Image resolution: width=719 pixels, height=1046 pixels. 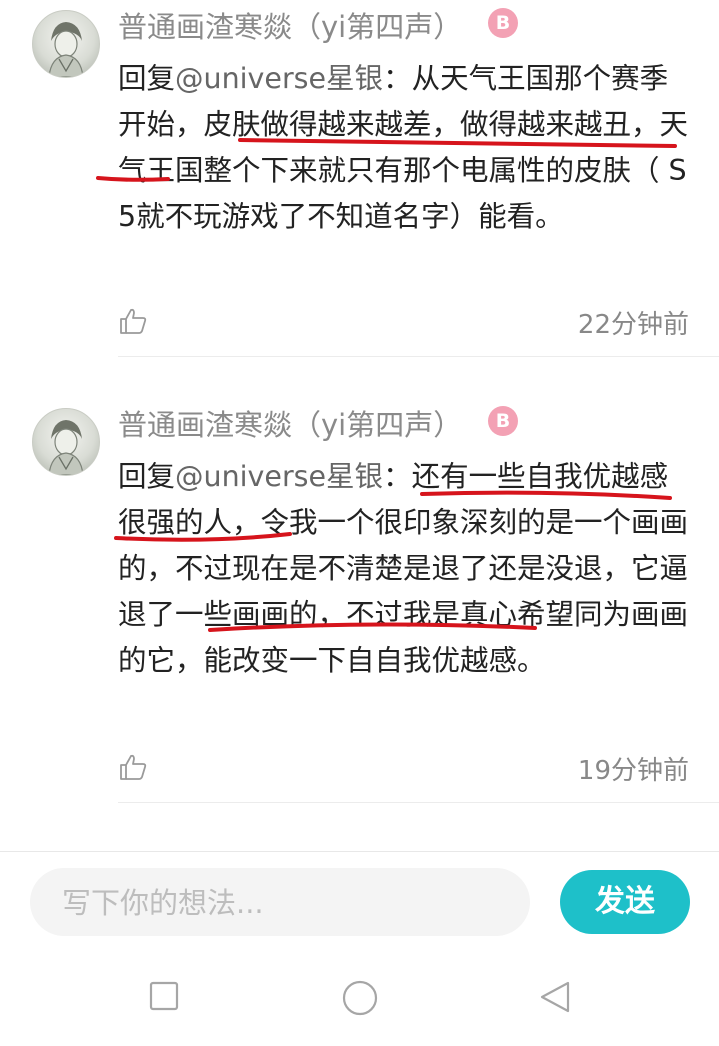 I want to click on circle-icon, so click(x=360, y=998).